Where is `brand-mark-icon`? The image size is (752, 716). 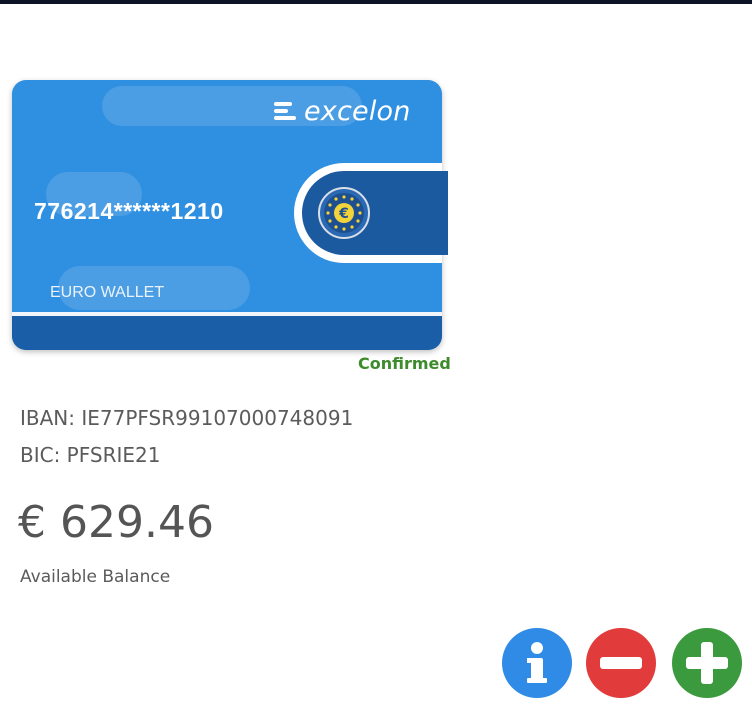
brand-mark-icon is located at coordinates (285, 111).